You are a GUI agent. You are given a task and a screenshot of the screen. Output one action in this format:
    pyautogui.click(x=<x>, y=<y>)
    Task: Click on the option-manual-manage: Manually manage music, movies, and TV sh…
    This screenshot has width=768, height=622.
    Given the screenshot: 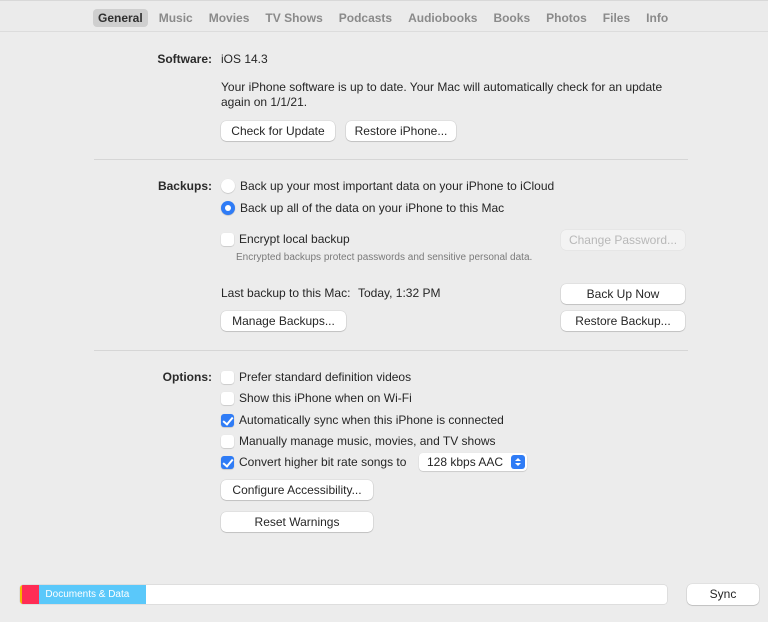 What is the action you would take?
    pyautogui.click(x=358, y=441)
    